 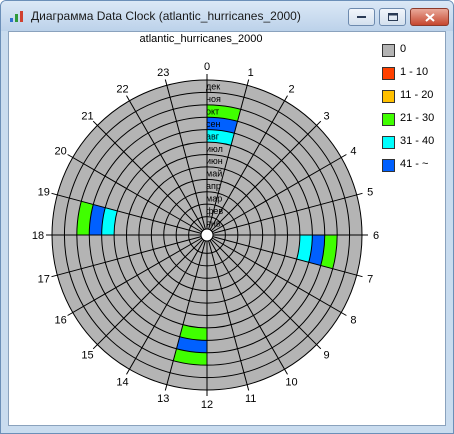 I want to click on hour-label: 11, so click(x=250, y=399).